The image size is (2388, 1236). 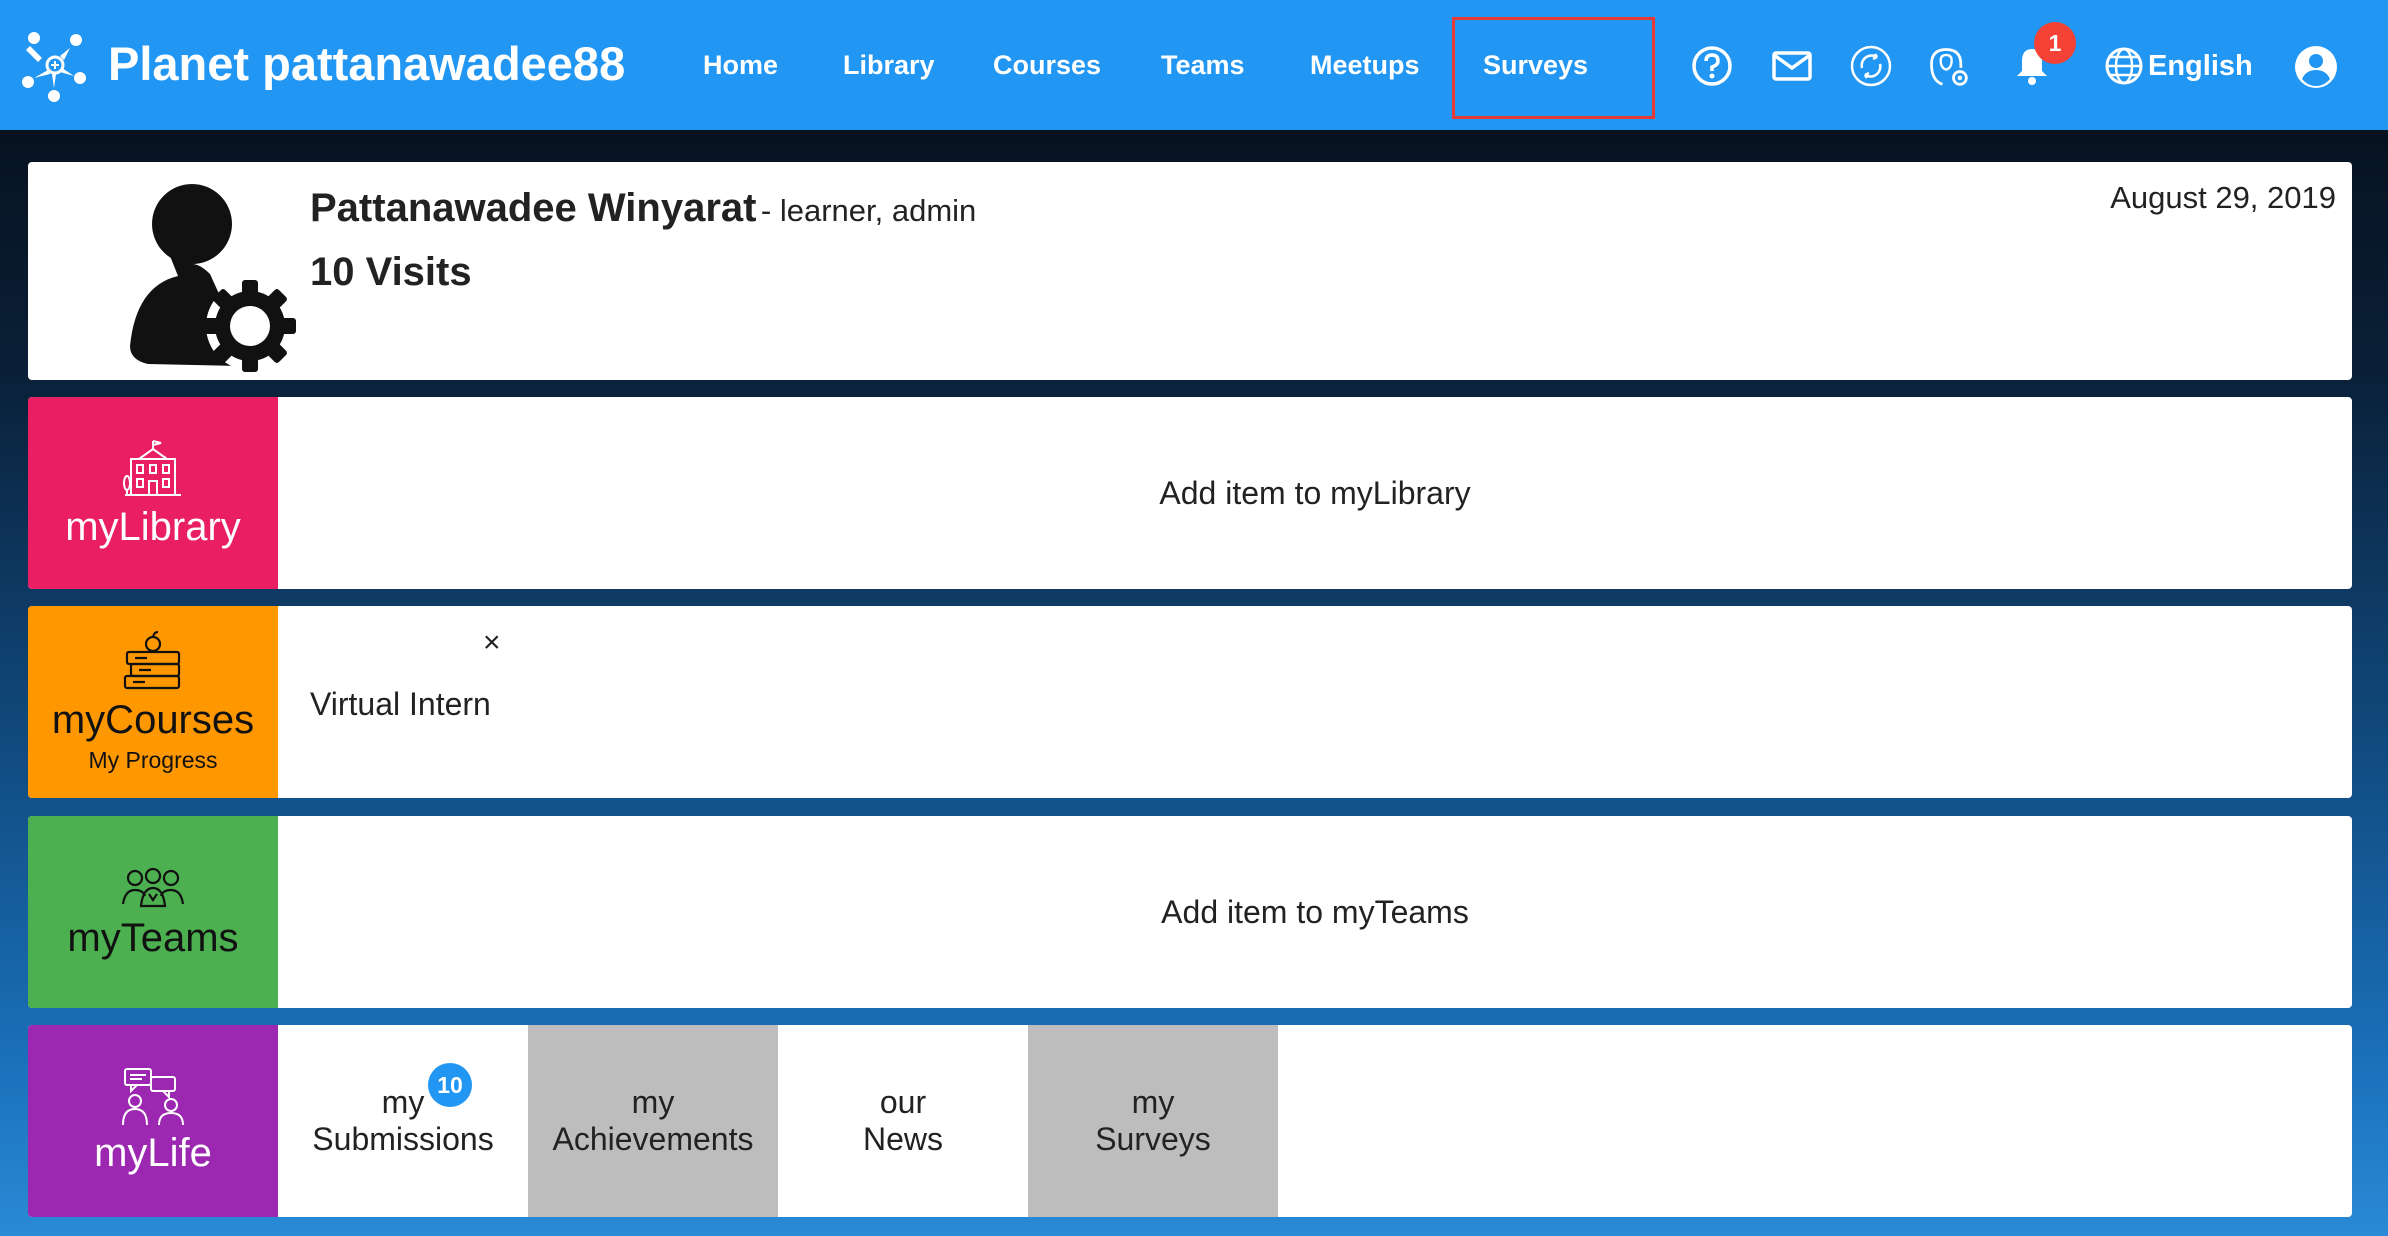 What do you see at coordinates (1315, 493) in the screenshot?
I see `add-item-mylibrary: Add item to myLibrary` at bounding box center [1315, 493].